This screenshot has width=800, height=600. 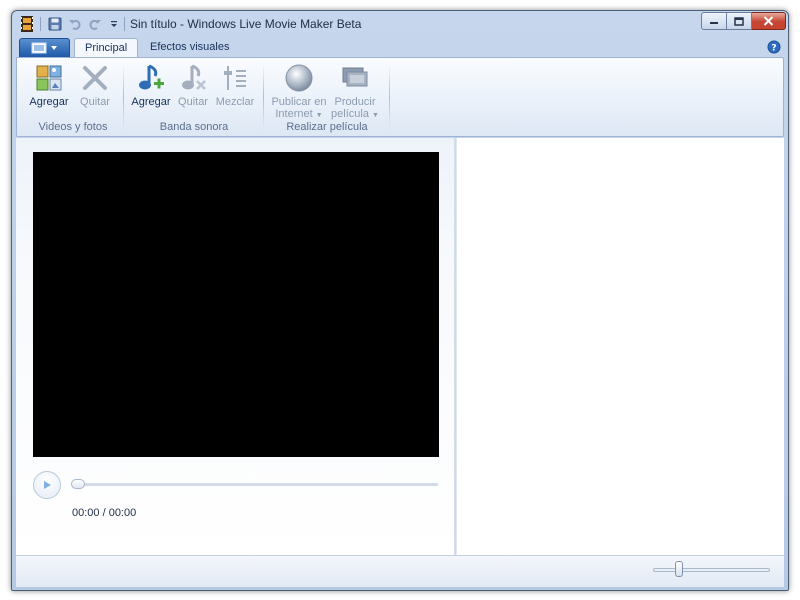 What do you see at coordinates (193, 78) in the screenshot?
I see `remove-music-icon` at bounding box center [193, 78].